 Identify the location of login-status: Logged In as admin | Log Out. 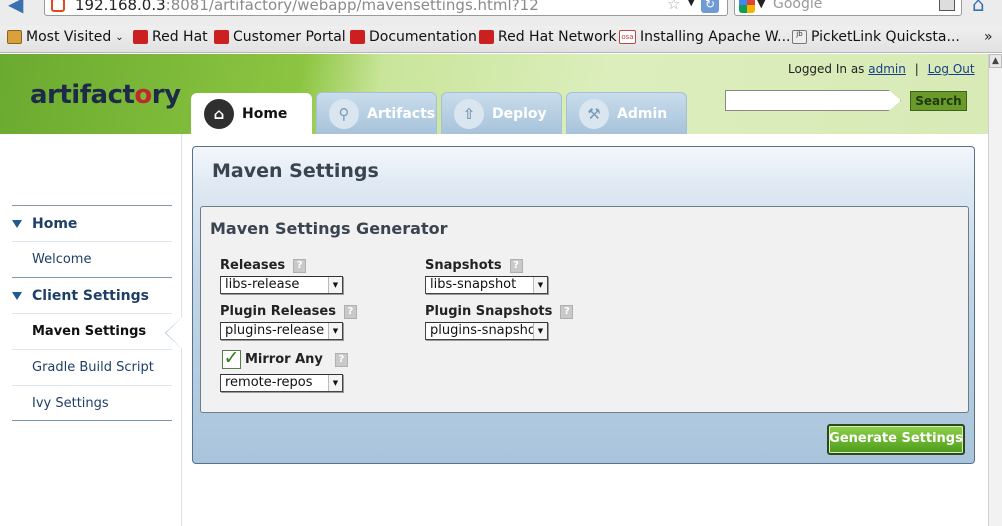
(881, 69).